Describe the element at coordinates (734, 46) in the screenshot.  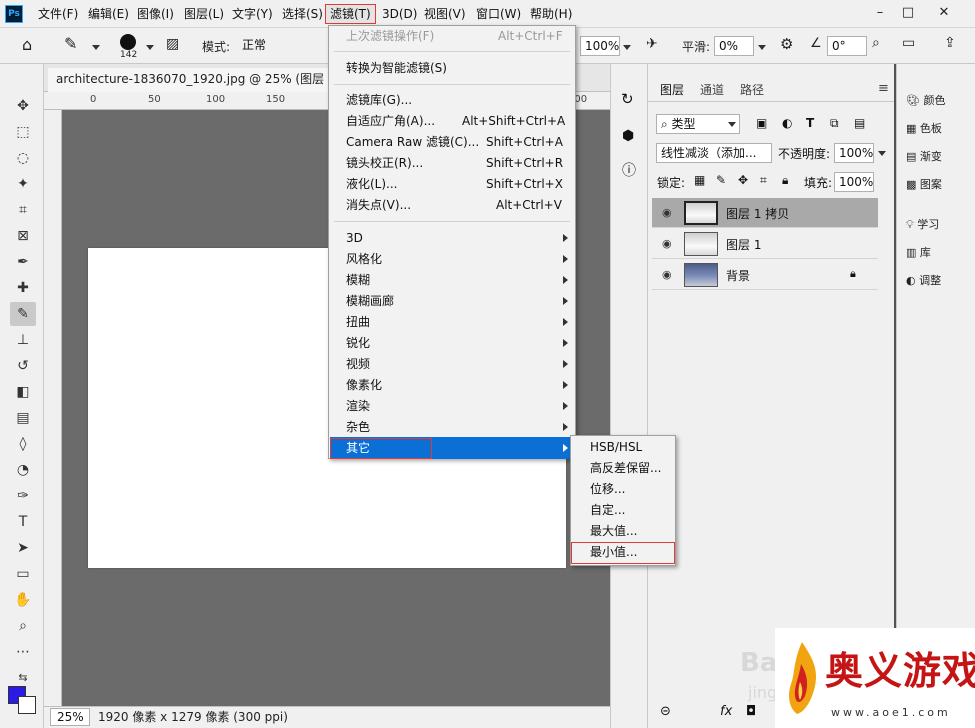
I see `smooth-field: 0%` at that location.